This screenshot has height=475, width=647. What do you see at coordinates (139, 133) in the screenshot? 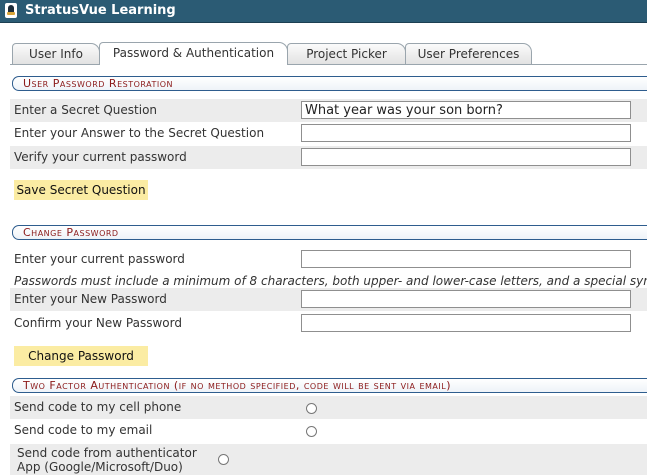
I see `secret-answer-label: Enter your Answer to the Secret Question` at bounding box center [139, 133].